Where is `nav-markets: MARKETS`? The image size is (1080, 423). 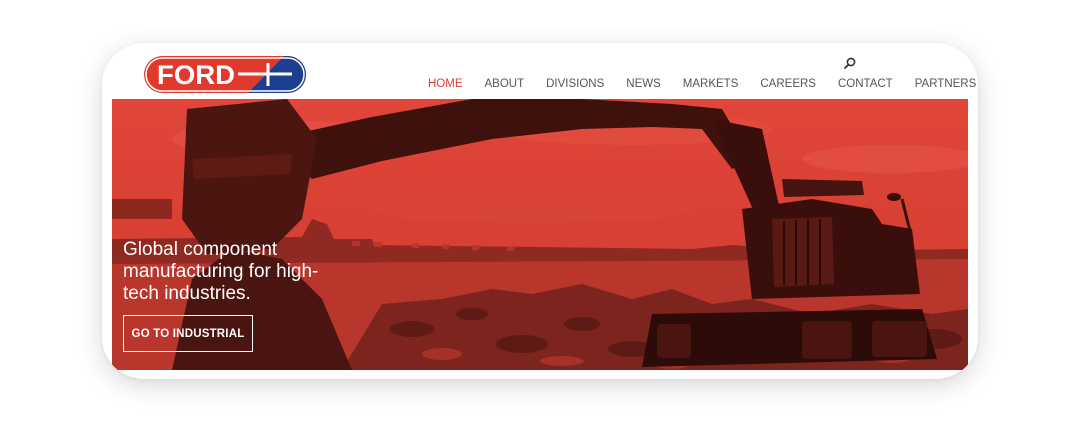
nav-markets: MARKETS is located at coordinates (711, 85).